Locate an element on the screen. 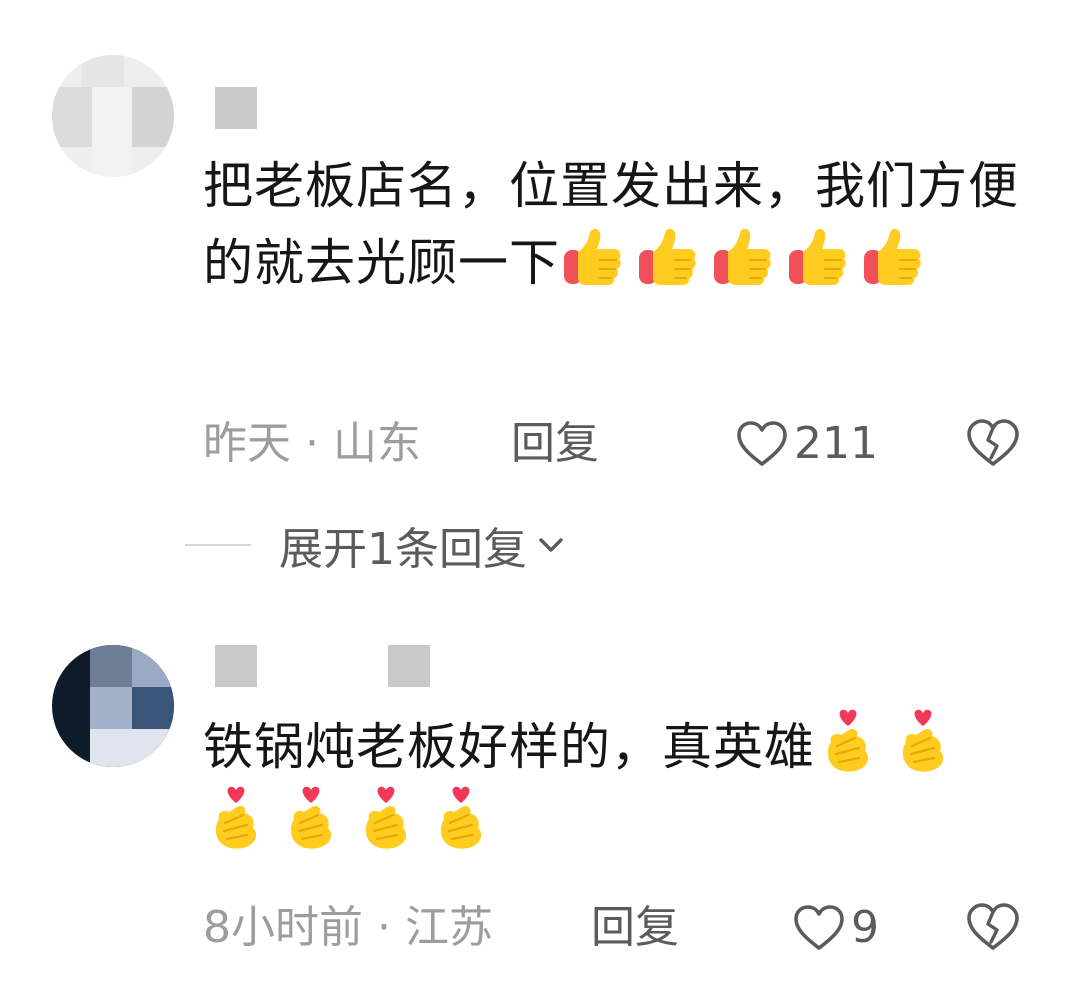 The height and width of the screenshot is (983, 1080). comment-meta: 昨天 · 山东 回复 211 is located at coordinates (611, 444).